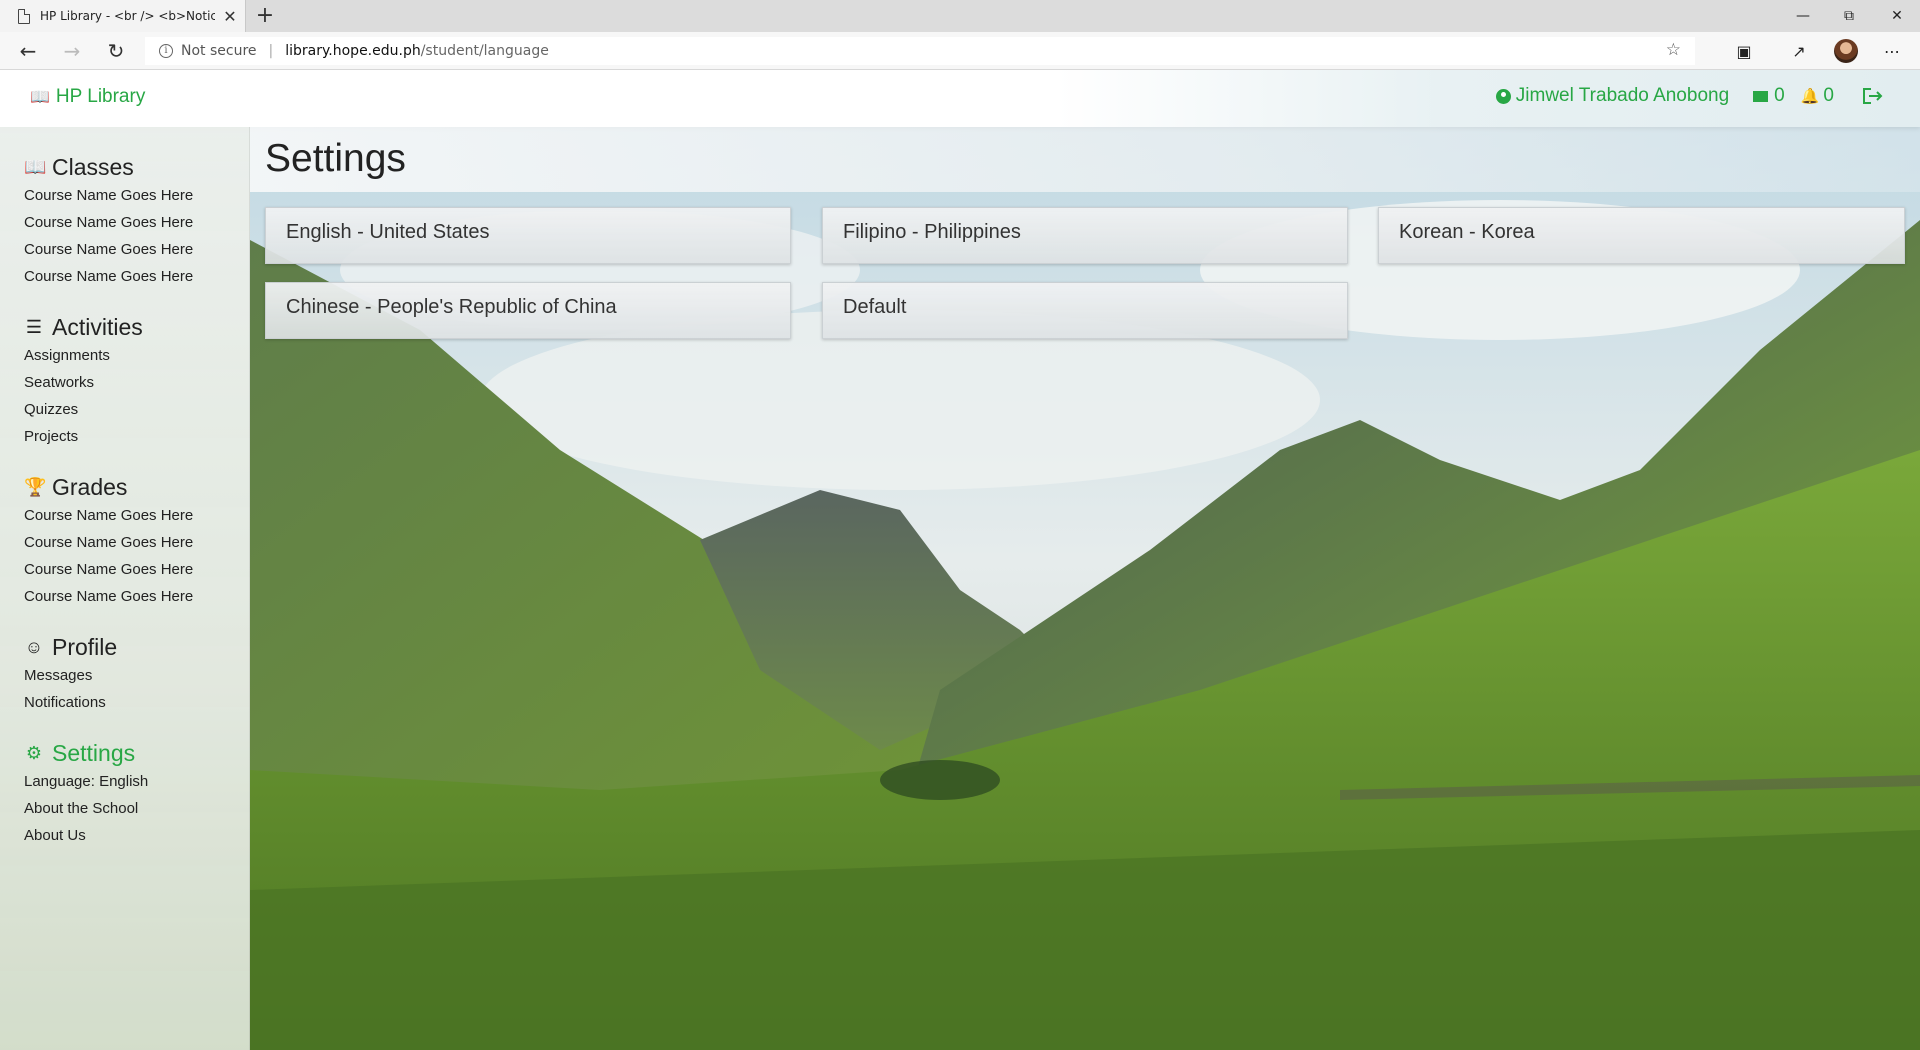 Image resolution: width=1920 pixels, height=1050 pixels. I want to click on messages-count: 0, so click(1779, 95).